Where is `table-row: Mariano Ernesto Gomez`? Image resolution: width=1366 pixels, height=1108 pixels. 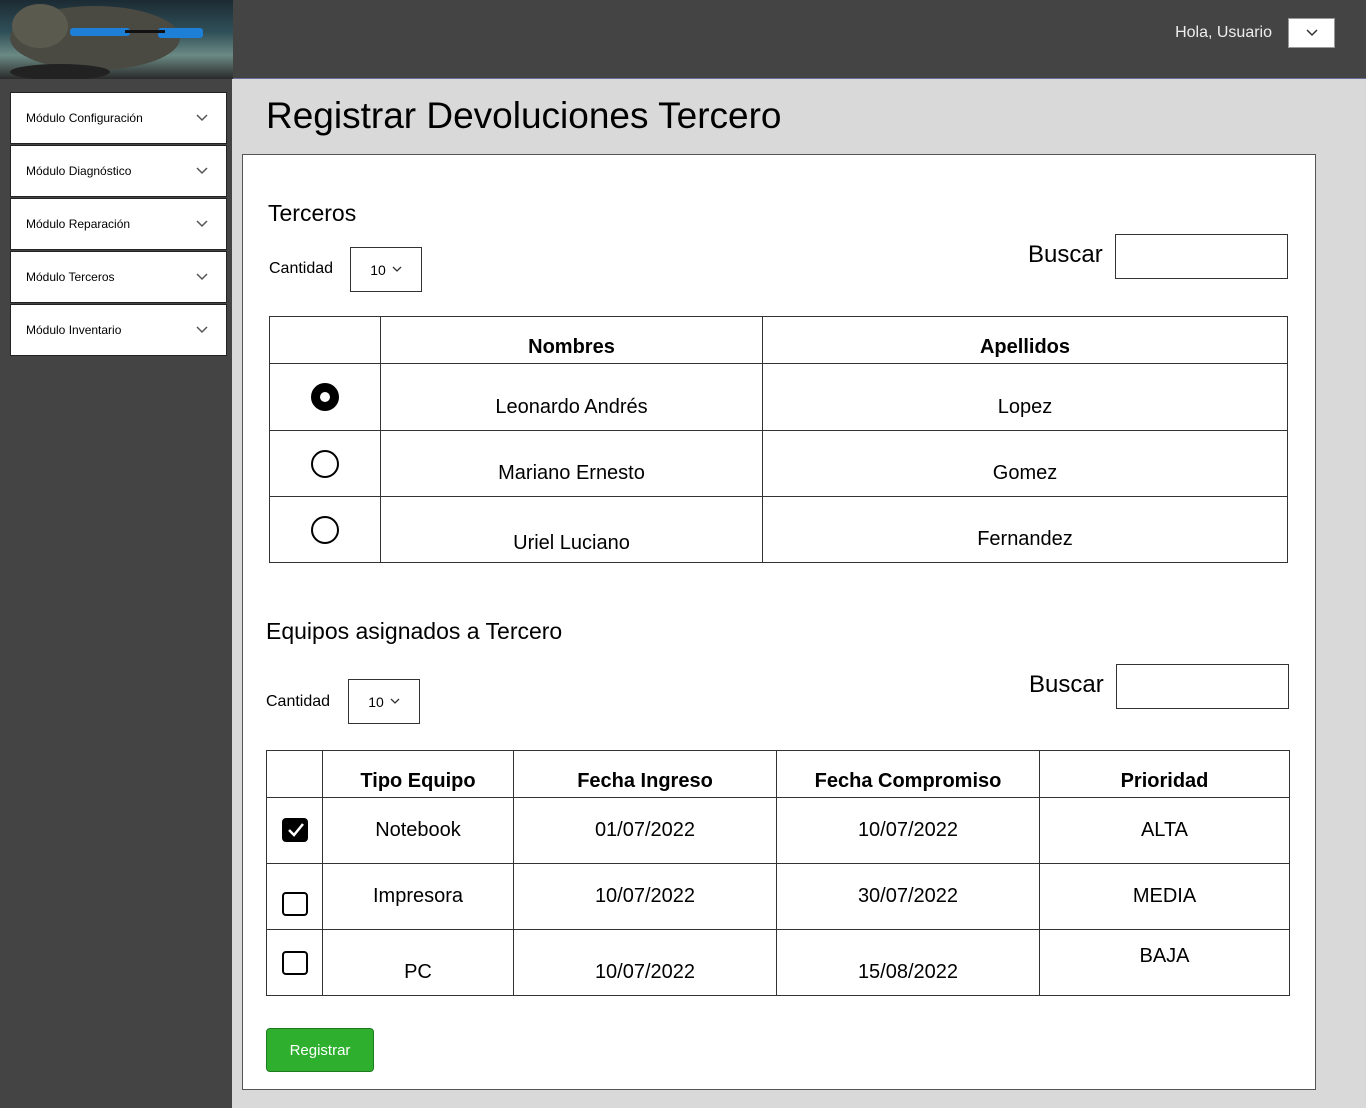
table-row: Mariano Ernesto Gomez is located at coordinates (778, 463).